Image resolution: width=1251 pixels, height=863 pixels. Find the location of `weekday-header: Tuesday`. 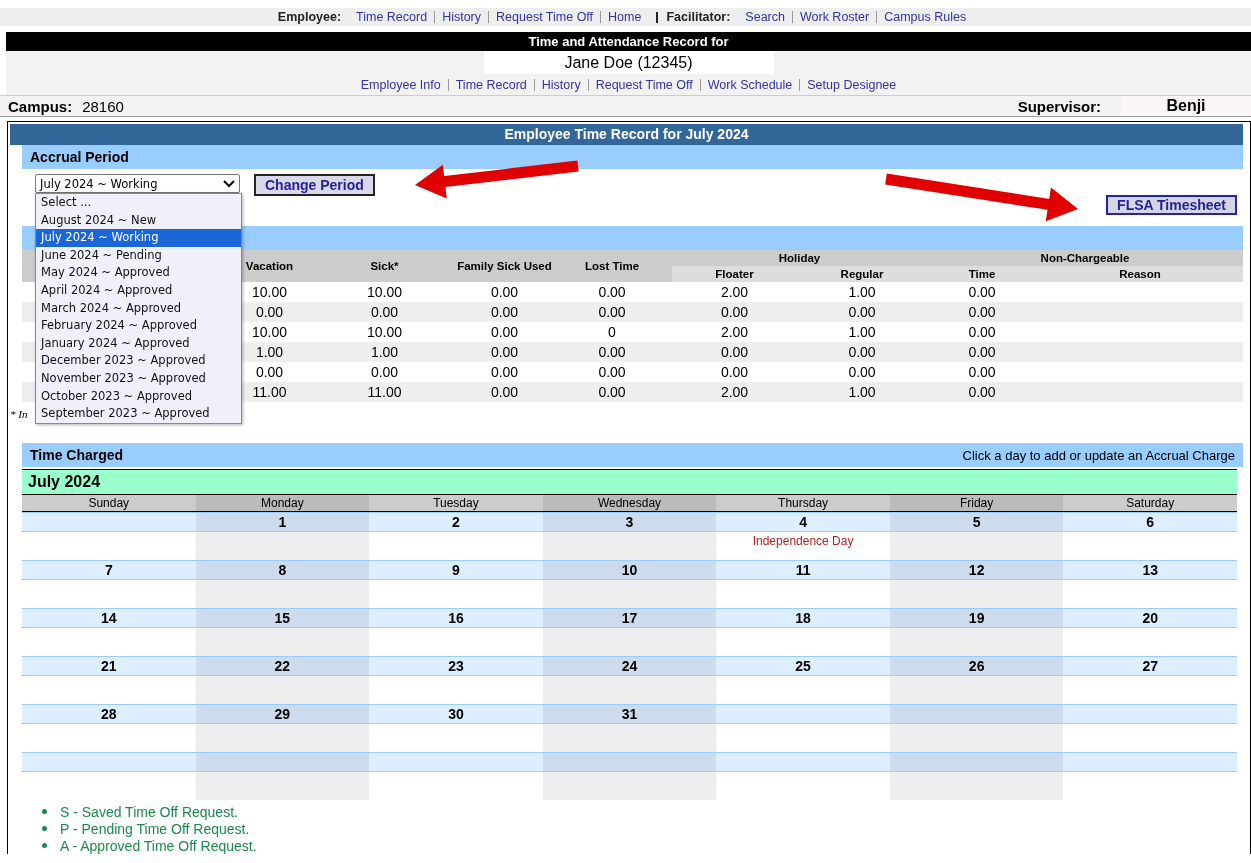

weekday-header: Tuesday is located at coordinates (456, 503).